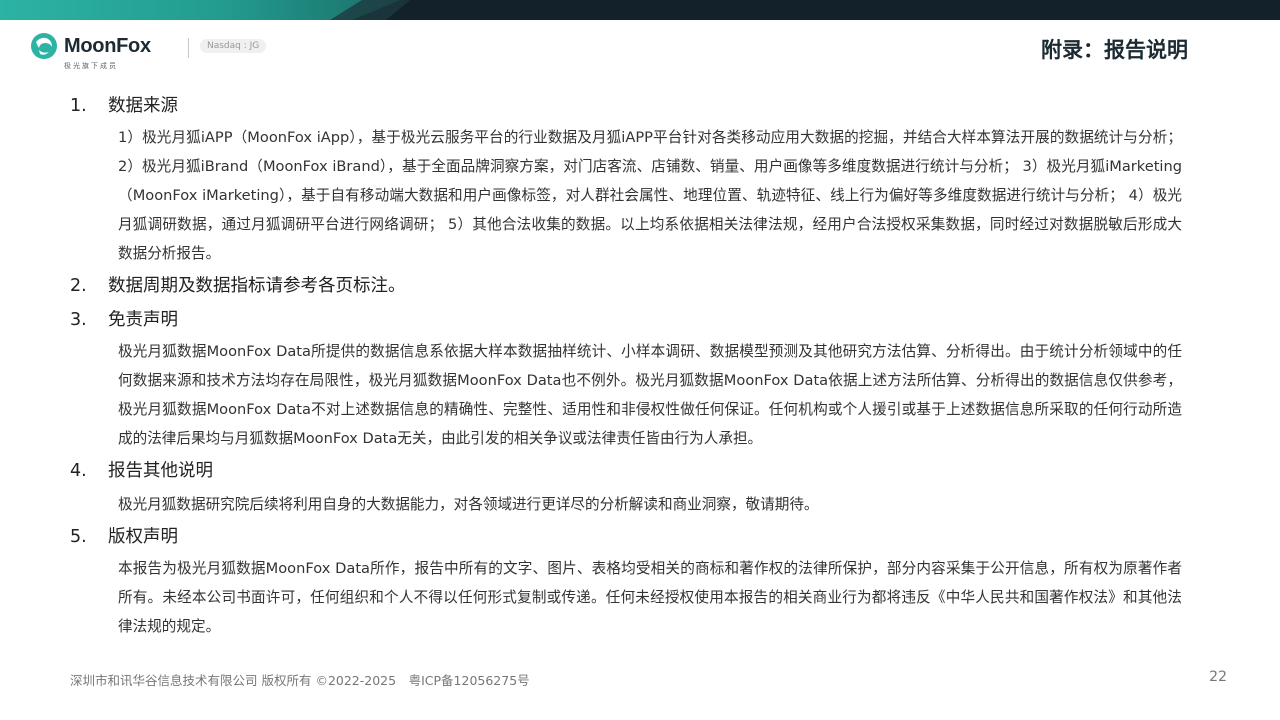 The width and height of the screenshot is (1280, 720). I want to click on section-title: 版权声明, so click(143, 537).